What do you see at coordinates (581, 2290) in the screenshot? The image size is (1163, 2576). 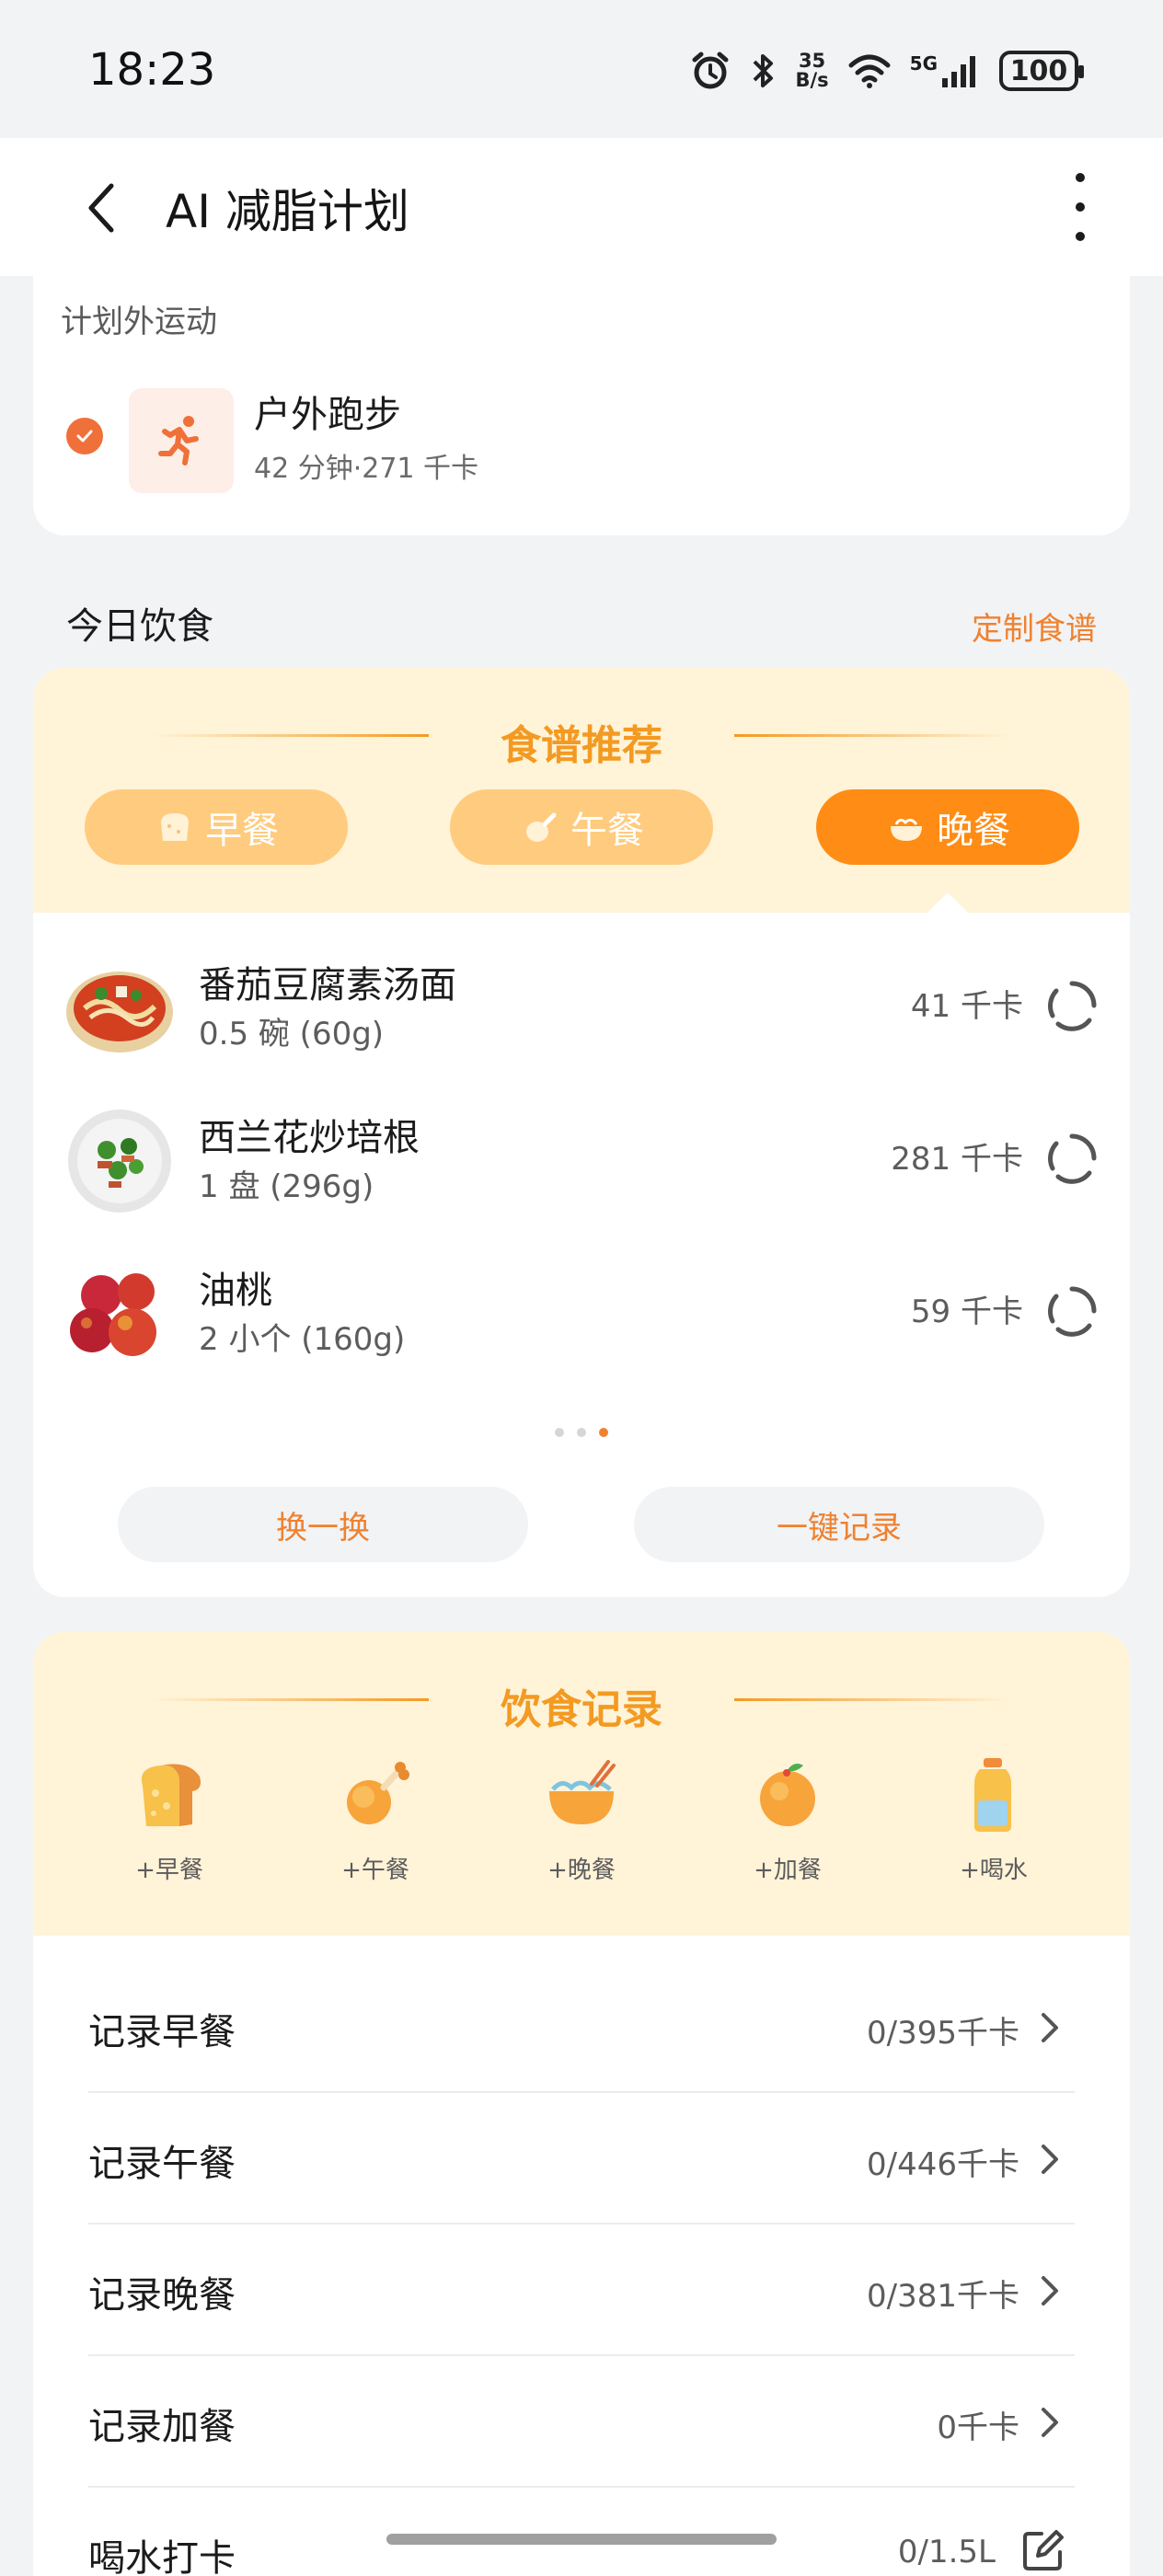 I see `log-dinner-row: 记录晚餐 0/381千卡` at bounding box center [581, 2290].